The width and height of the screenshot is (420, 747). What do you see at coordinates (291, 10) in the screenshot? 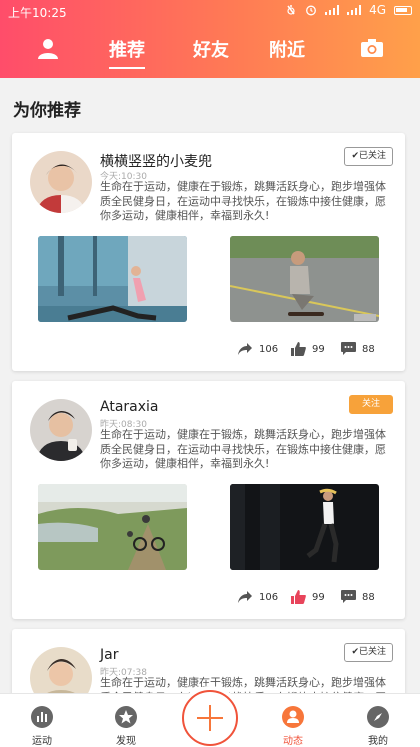
I see `vibrate-icon` at bounding box center [291, 10].